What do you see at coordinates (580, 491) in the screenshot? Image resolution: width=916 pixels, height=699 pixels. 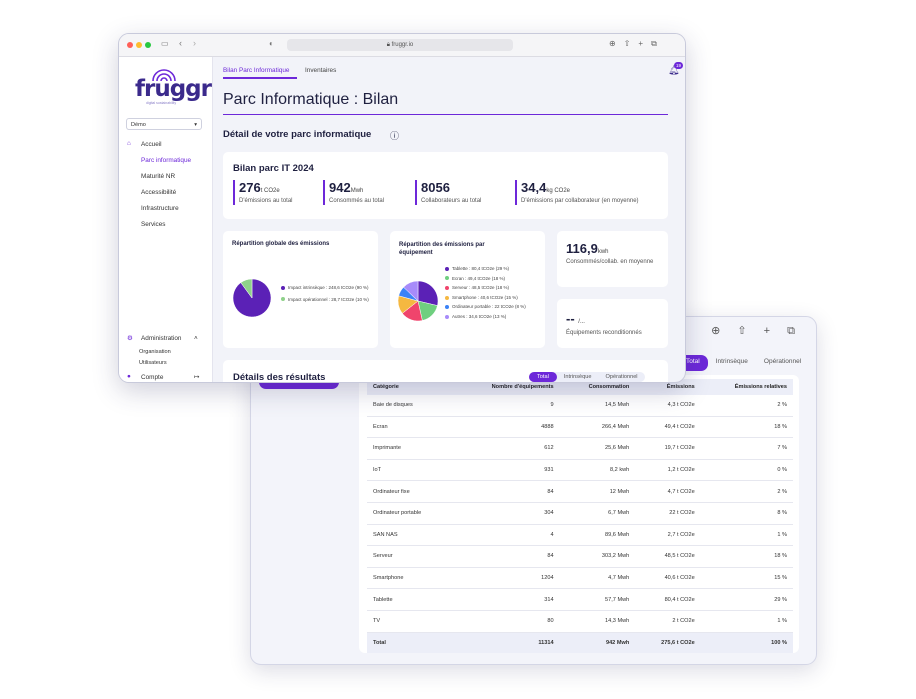 I see `table-row: Ordinateur fixe 84 12 Mwh 4,7 t CO2e 2 %` at bounding box center [580, 491].